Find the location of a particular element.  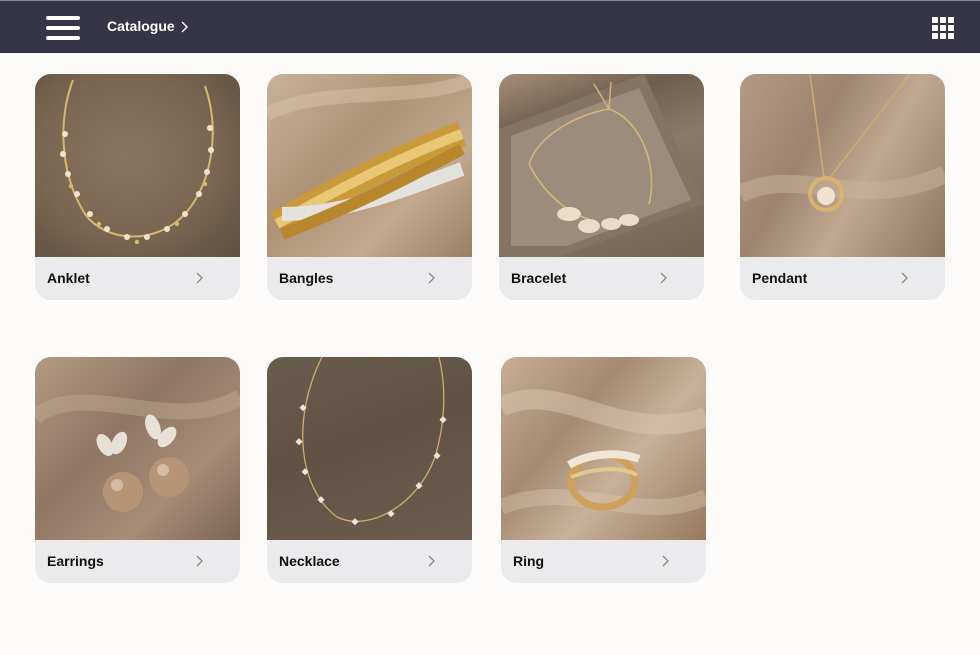

catalogue-card-earrings: Earrings is located at coordinates (137, 470).